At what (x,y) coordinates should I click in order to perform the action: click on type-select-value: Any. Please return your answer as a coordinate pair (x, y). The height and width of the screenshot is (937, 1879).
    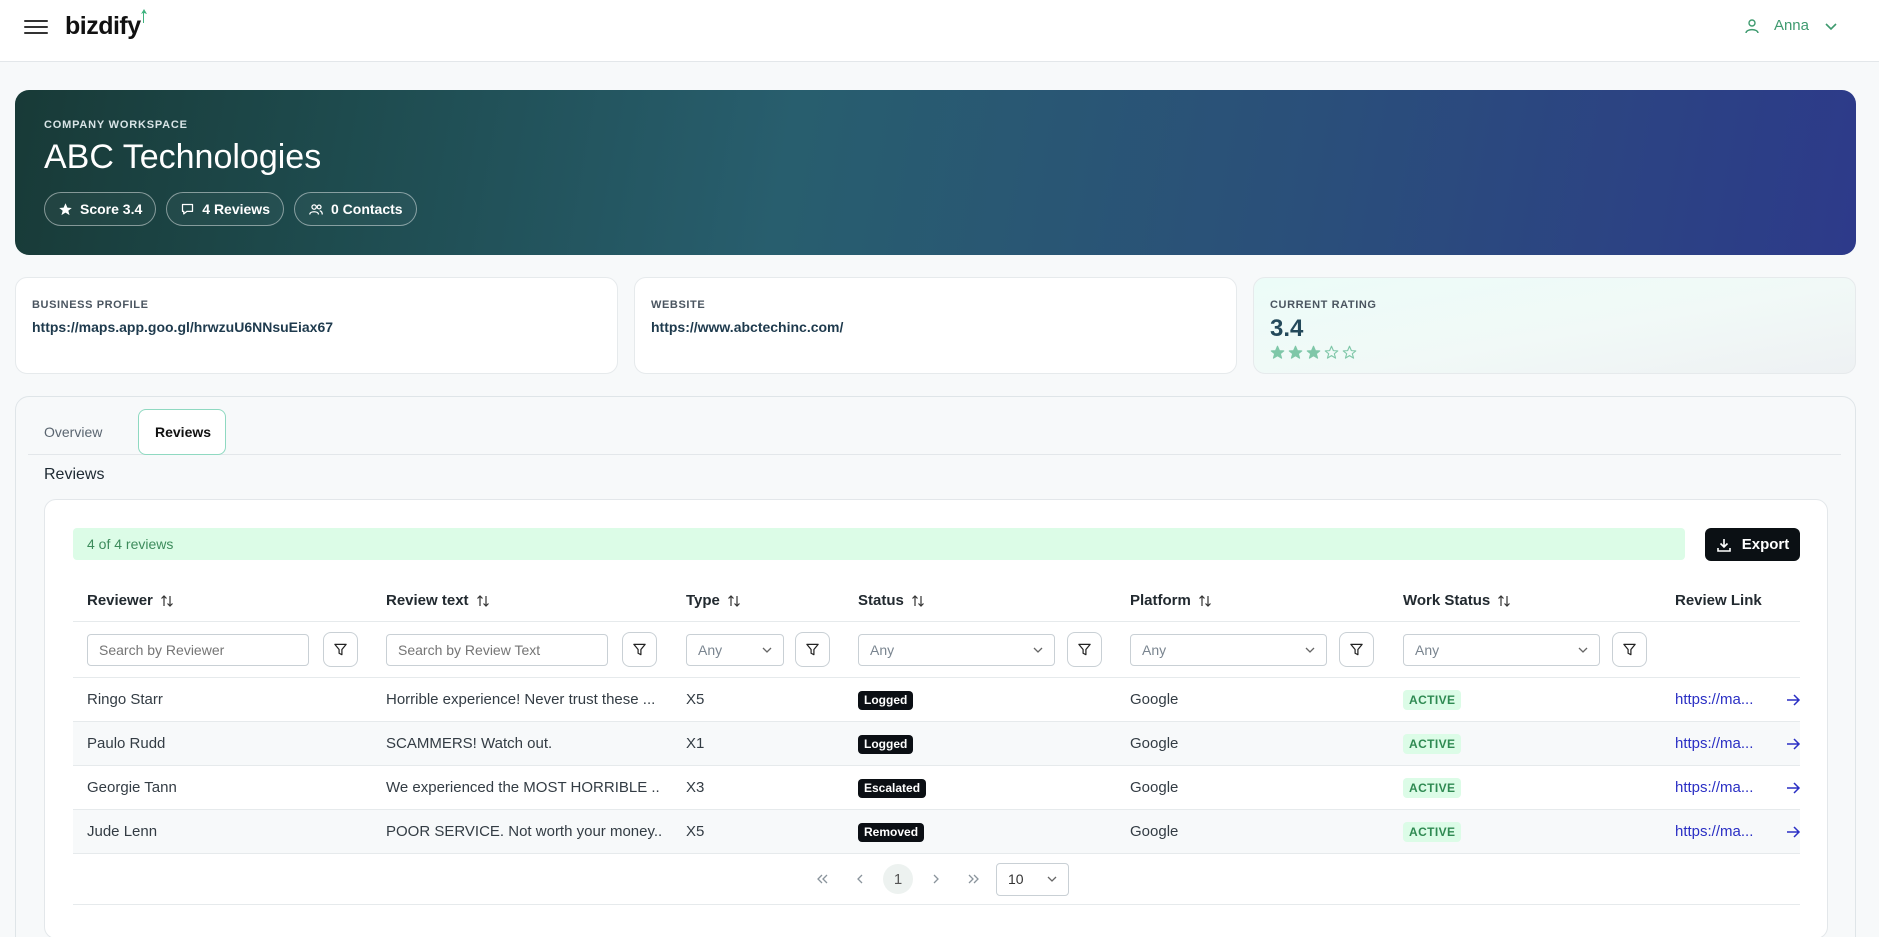
    Looking at the image, I should click on (710, 650).